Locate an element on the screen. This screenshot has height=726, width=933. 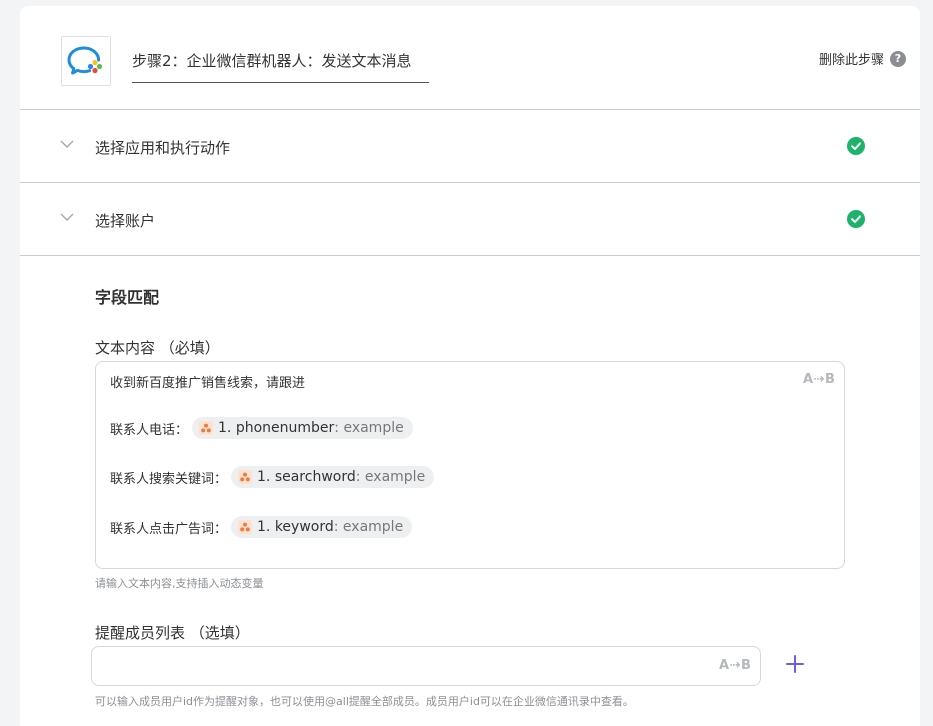
text-line-prefix: 联系人电话： is located at coordinates (149, 430).